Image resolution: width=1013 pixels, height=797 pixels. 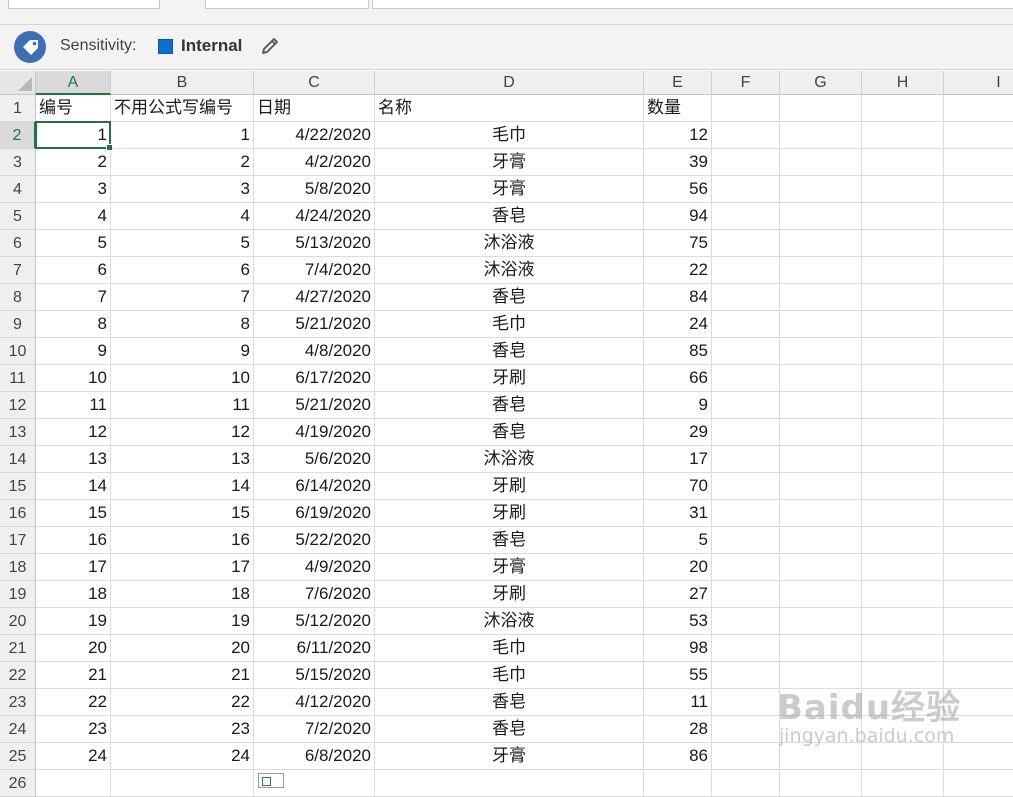 I want to click on cell-e22: 55, so click(x=678, y=675).